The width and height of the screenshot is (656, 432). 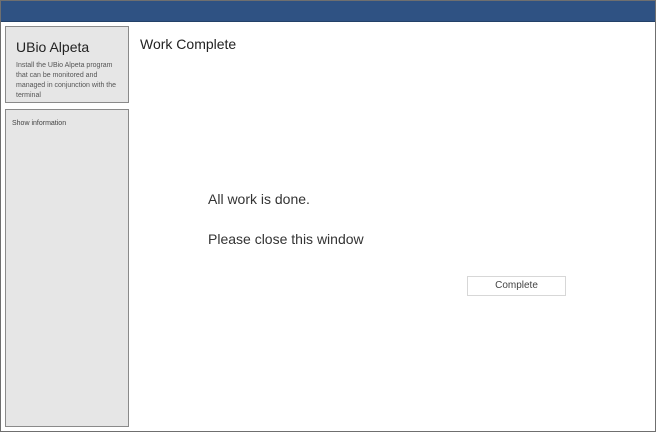 I want to click on window-titlebar, so click(x=328, y=11).